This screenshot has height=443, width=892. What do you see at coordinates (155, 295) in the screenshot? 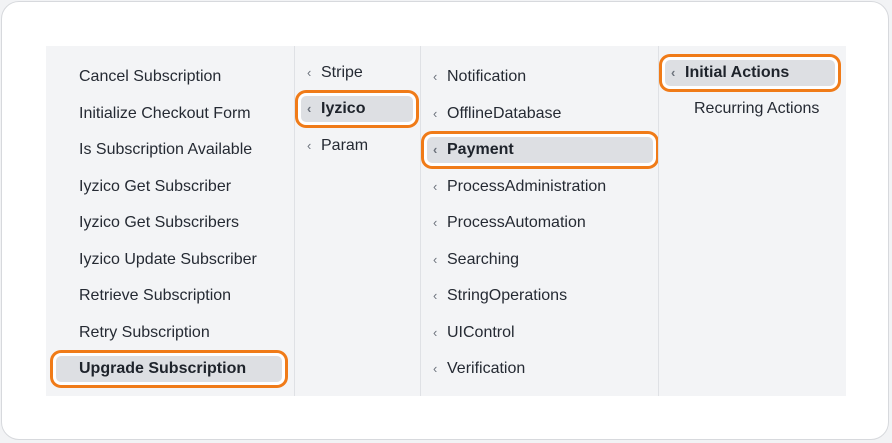
I see `menu-item-label: Retrieve Subscription` at bounding box center [155, 295].